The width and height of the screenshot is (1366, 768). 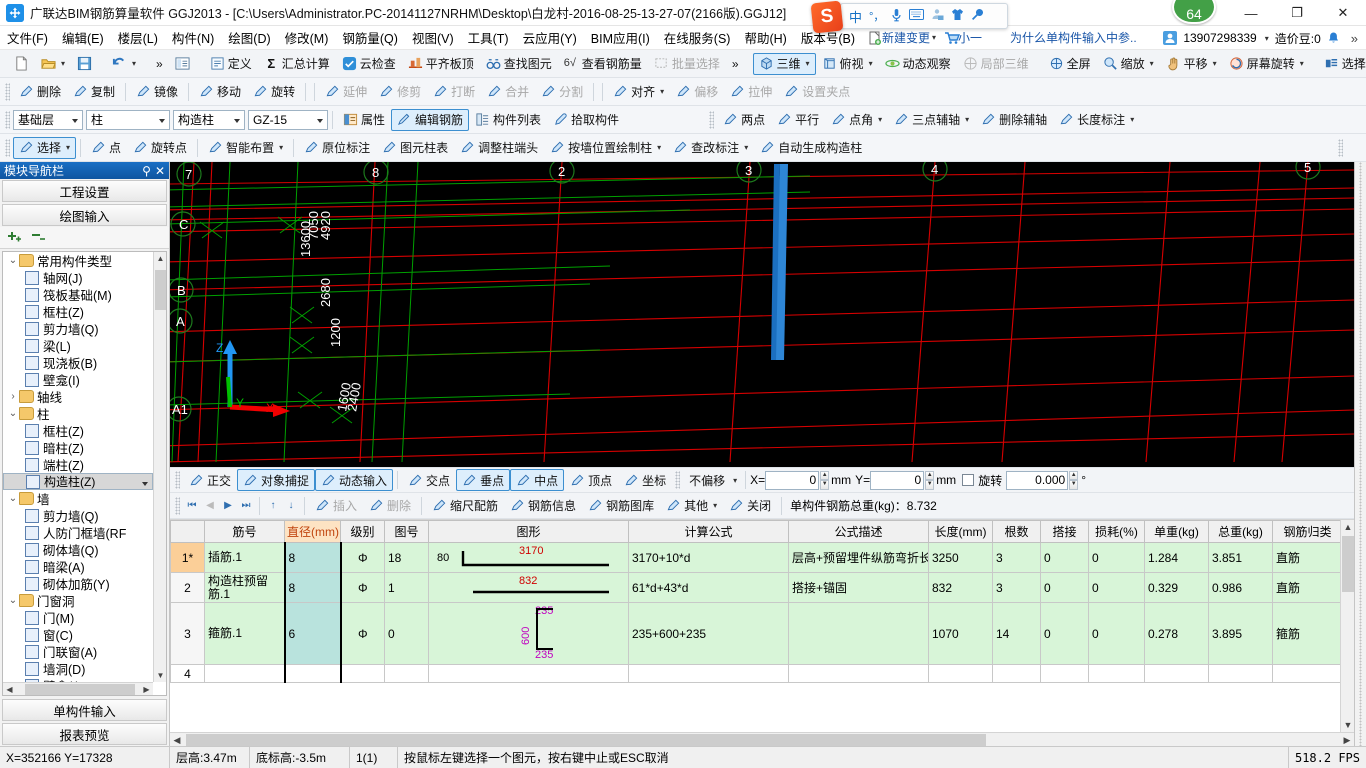 I want to click on view-rebar-amount-button: 6√ 查看钢筋量, so click(x=603, y=64).